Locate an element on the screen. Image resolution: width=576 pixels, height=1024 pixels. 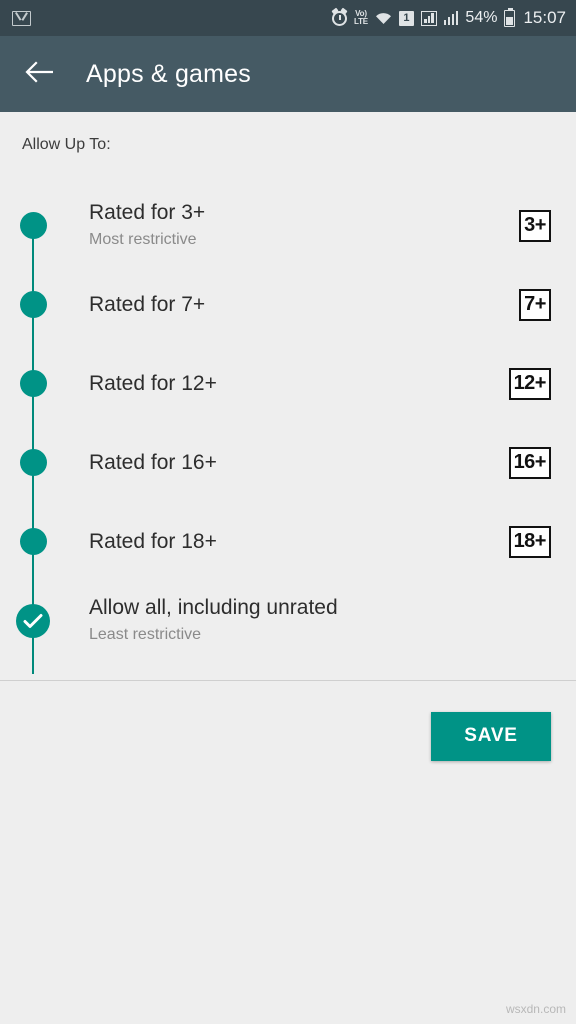
list-item-subtitle: Least restrictive is located at coordinates (145, 634).